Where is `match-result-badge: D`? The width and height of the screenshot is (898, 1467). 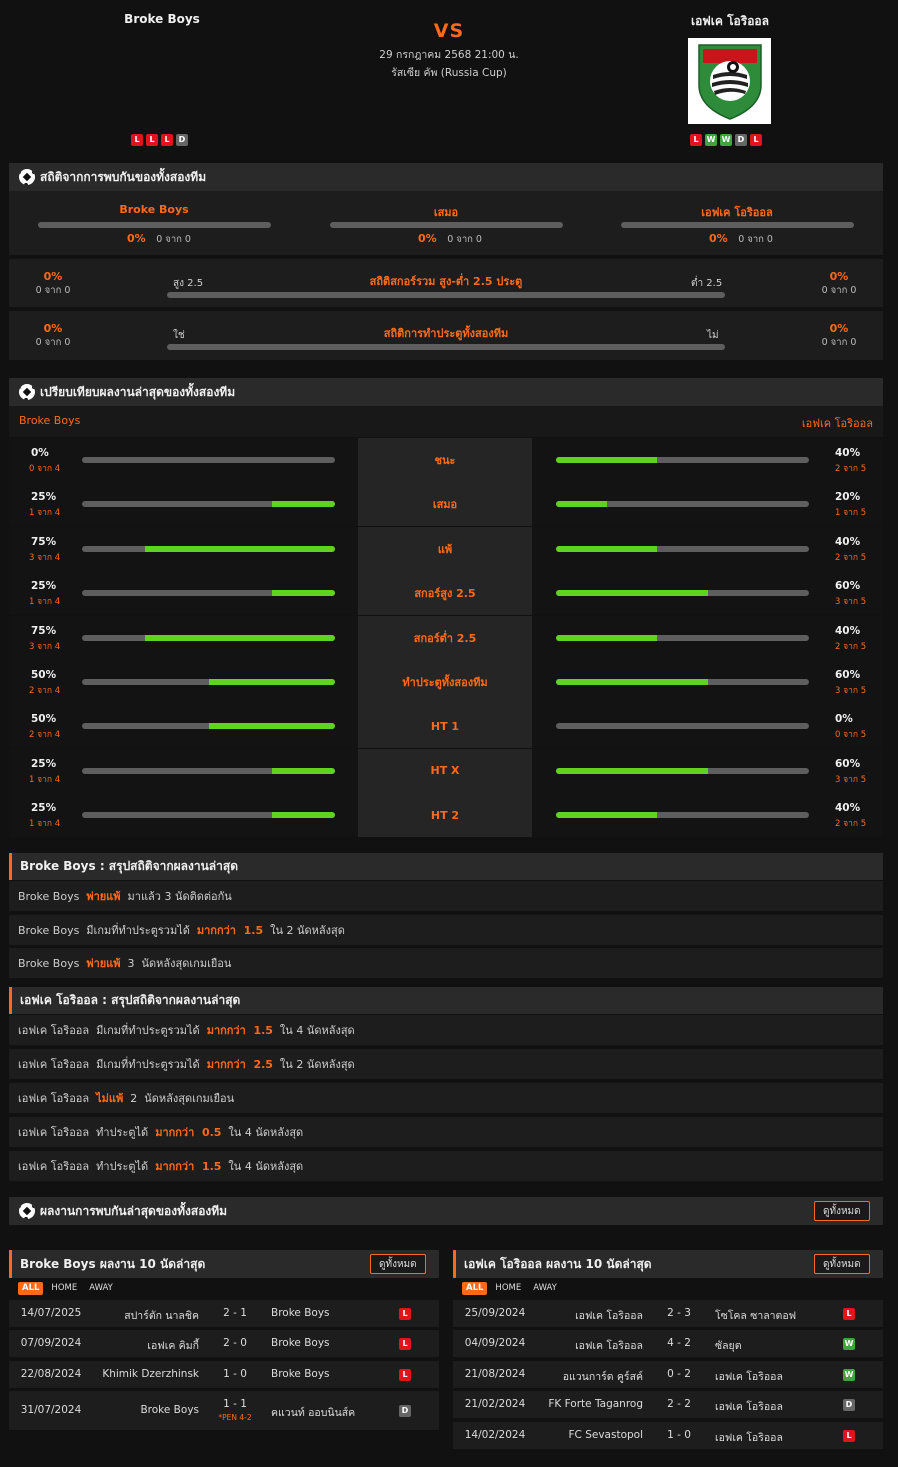
match-result-badge: D is located at coordinates (405, 1411).